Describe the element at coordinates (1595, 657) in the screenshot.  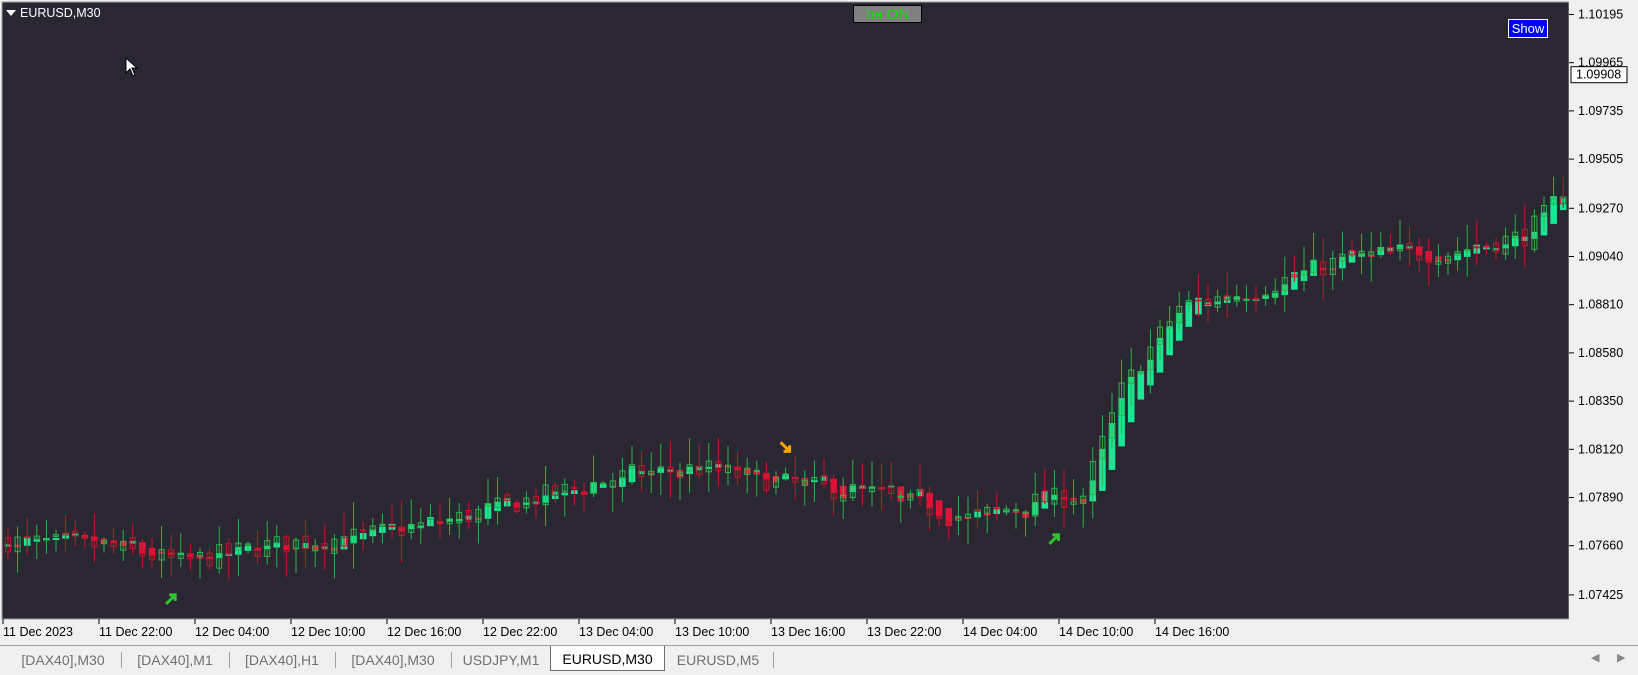
I see `chevron-left-icon: ◀` at that location.